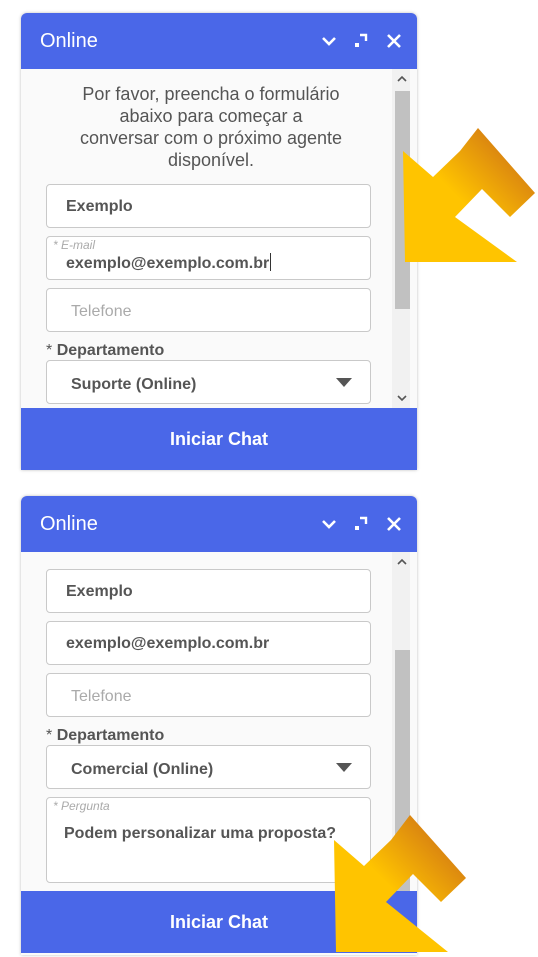 The height and width of the screenshot is (957, 538). What do you see at coordinates (211, 160) in the screenshot?
I see `intro-line: disponível.` at bounding box center [211, 160].